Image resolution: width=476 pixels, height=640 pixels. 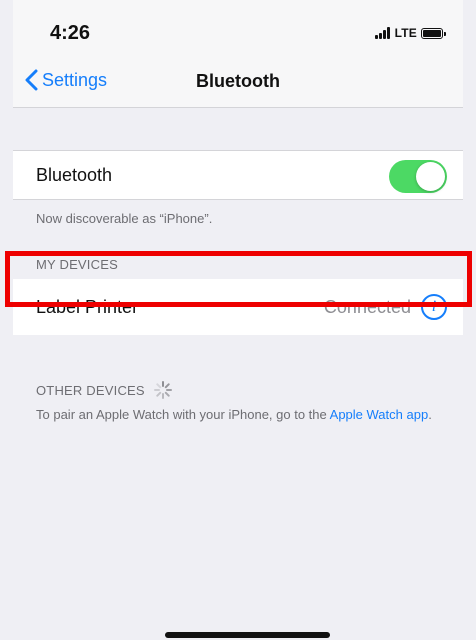 I want to click on home-indicator, so click(x=247, y=635).